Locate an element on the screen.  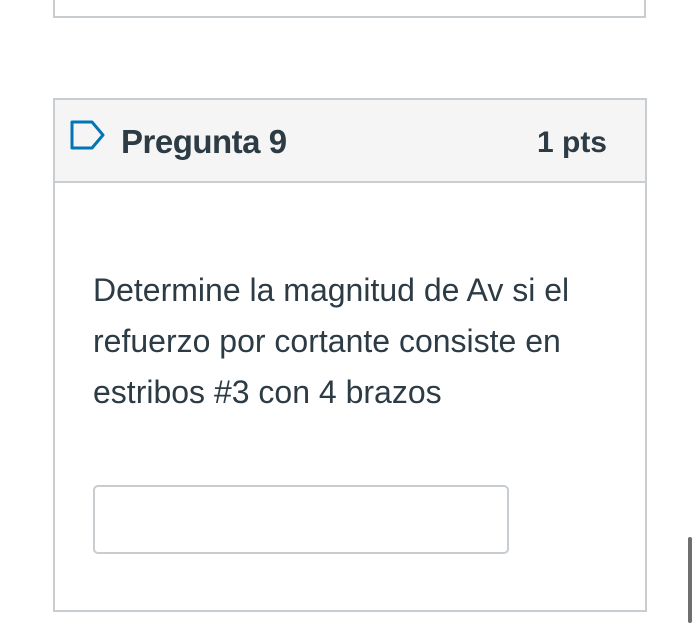
question-header: Pregunta 9 1 pts is located at coordinates (350, 141).